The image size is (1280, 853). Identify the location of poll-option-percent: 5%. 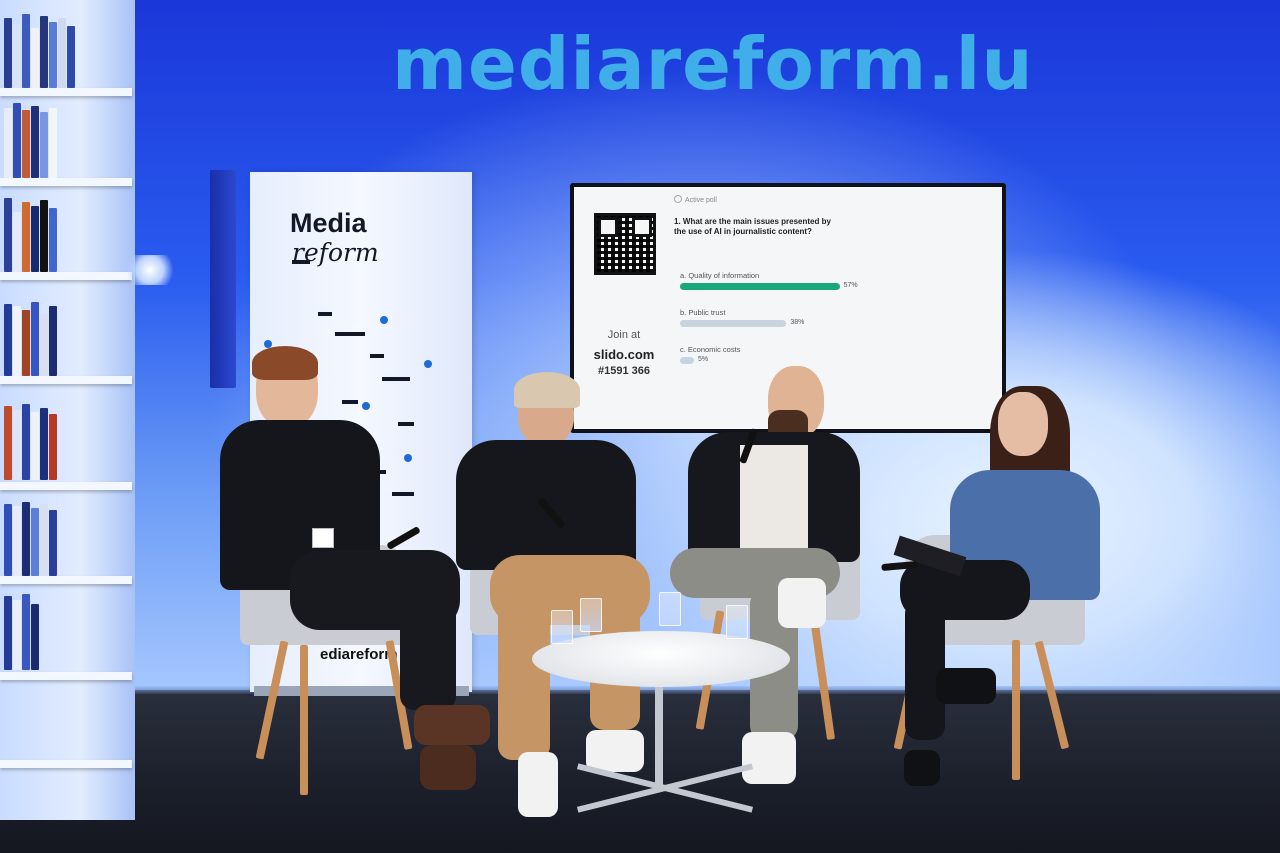
(703, 359).